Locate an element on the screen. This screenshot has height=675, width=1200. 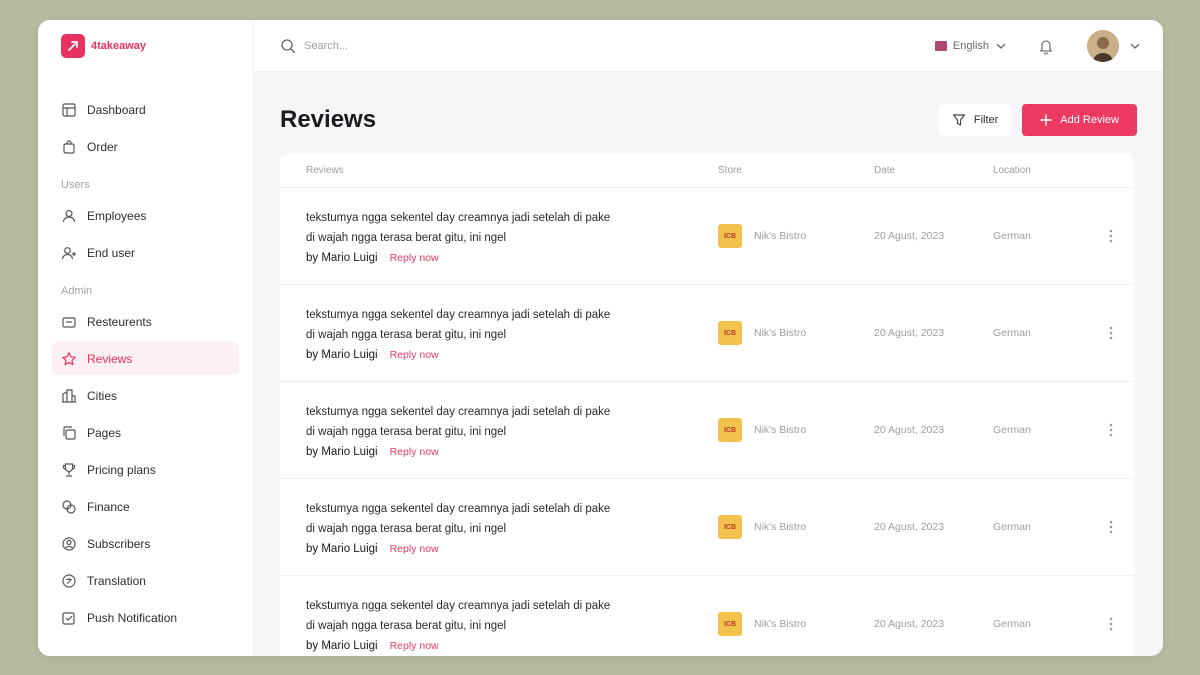
trophy-icon is located at coordinates (69, 469).